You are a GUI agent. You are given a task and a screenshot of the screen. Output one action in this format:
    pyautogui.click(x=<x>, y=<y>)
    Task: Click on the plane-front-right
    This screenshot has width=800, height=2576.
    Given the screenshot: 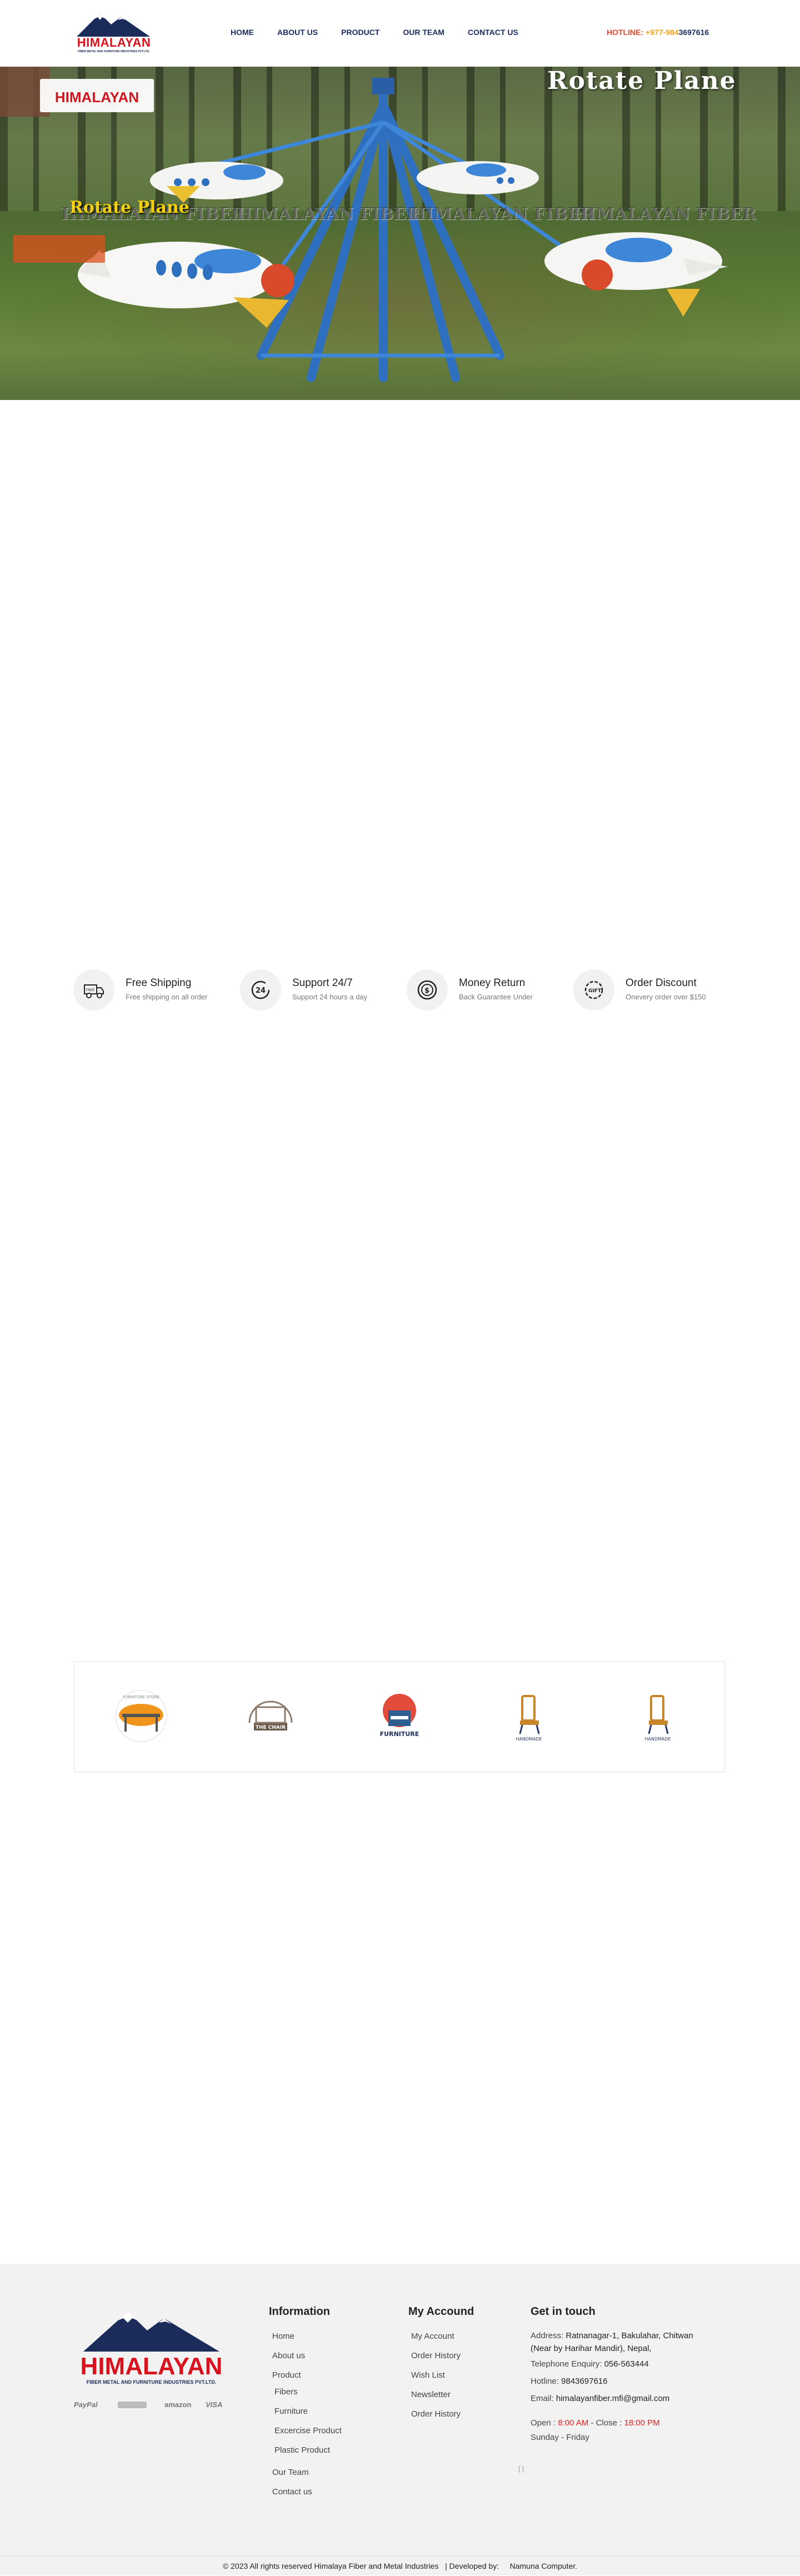 What is the action you would take?
    pyautogui.click(x=636, y=274)
    